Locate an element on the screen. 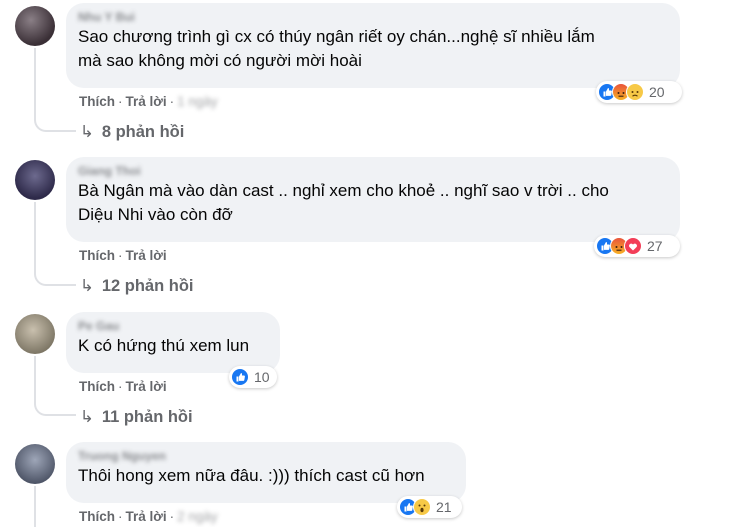 Image resolution: width=737 pixels, height=527 pixels. reaction-summary: 20 is located at coordinates (639, 92).